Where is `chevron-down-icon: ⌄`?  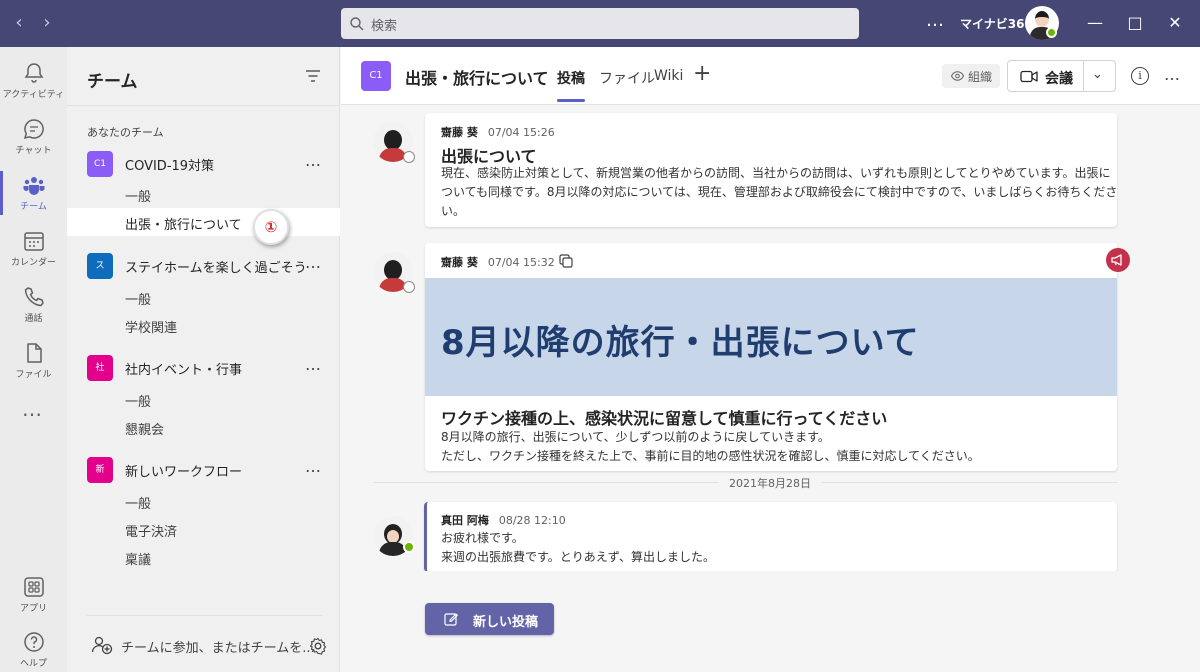 chevron-down-icon: ⌄ is located at coordinates (1097, 74).